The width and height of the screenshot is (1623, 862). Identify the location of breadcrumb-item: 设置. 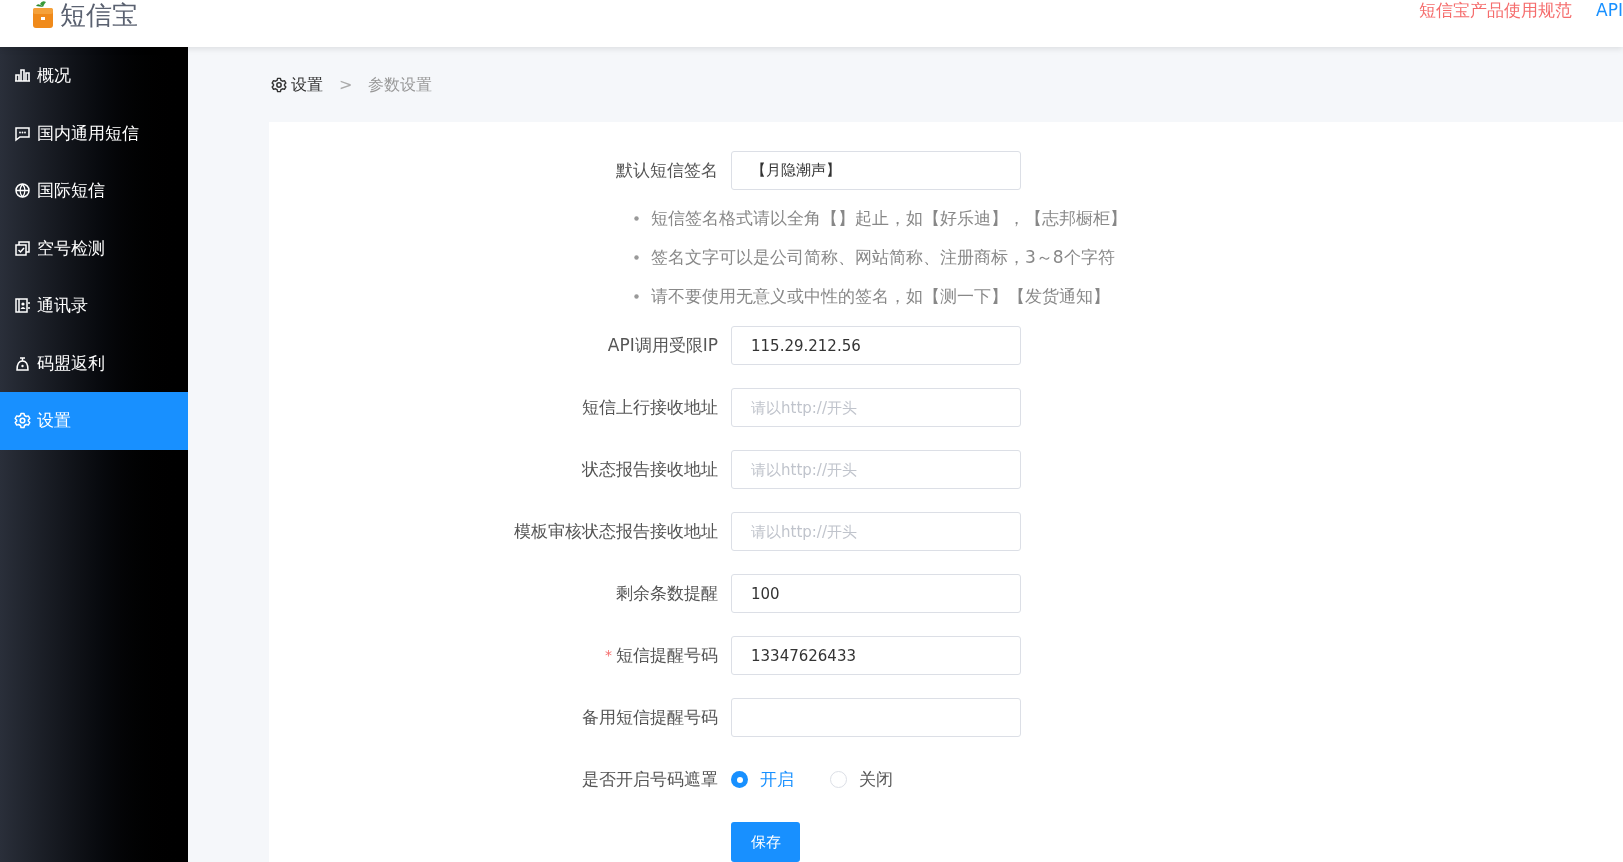
(307, 84).